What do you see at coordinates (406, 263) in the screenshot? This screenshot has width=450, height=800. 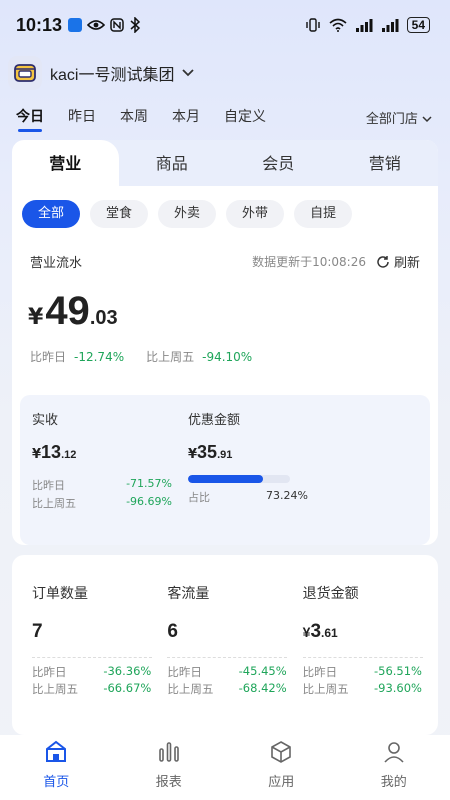 I see `refresh-label: 刷新` at bounding box center [406, 263].